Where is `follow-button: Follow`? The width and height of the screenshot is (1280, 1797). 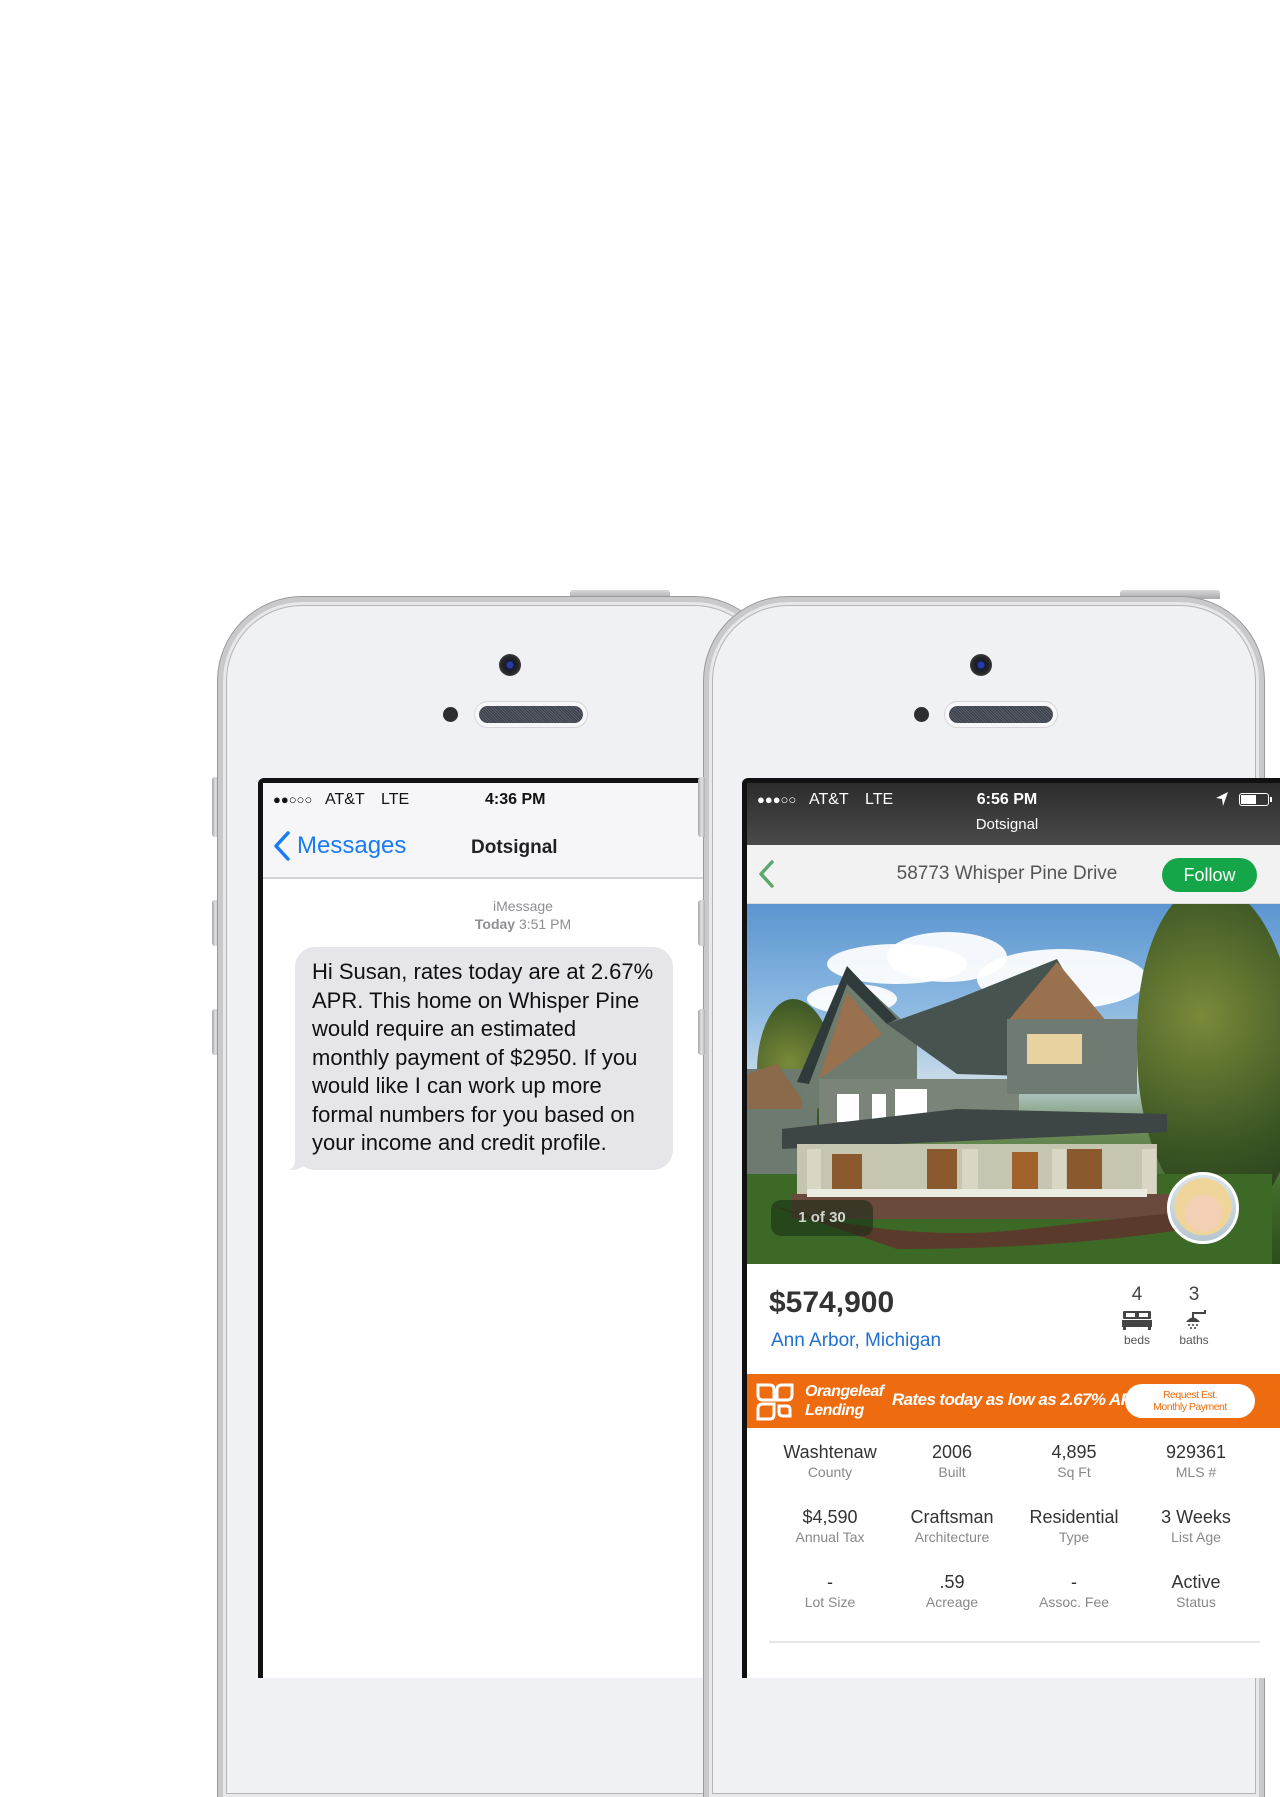 follow-button: Follow is located at coordinates (1209, 875).